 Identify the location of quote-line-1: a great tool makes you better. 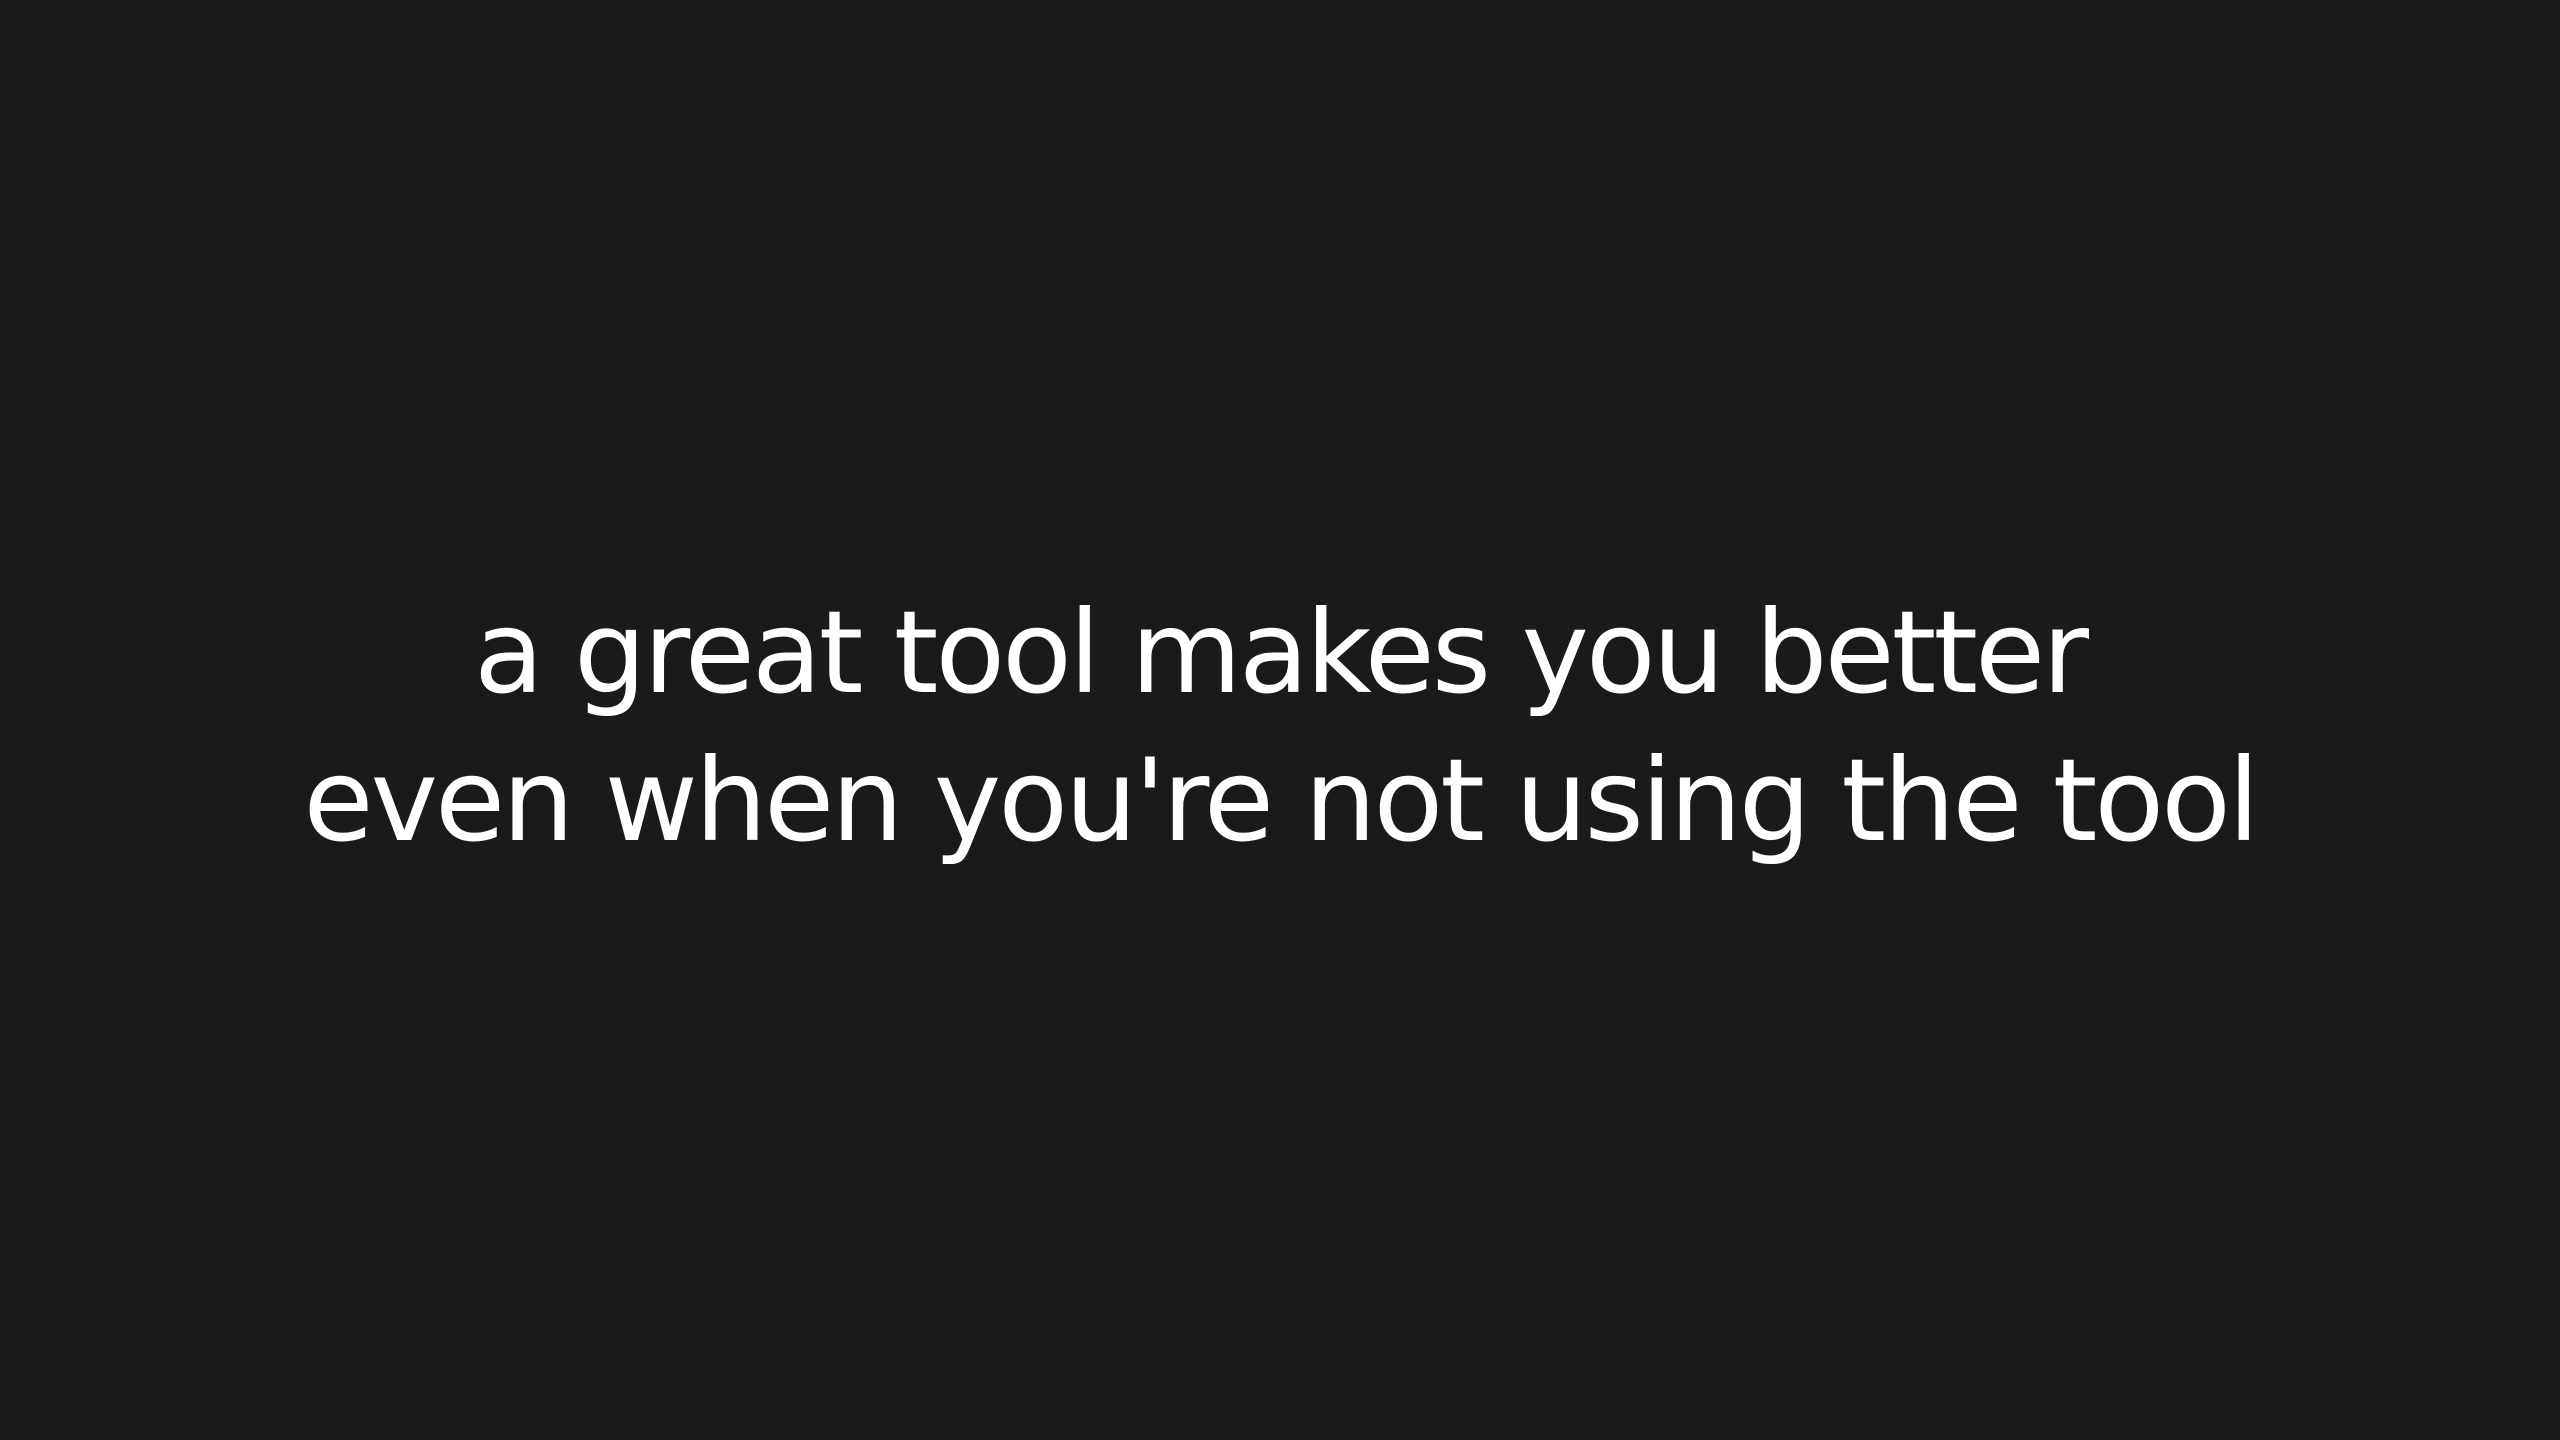
(1281, 652).